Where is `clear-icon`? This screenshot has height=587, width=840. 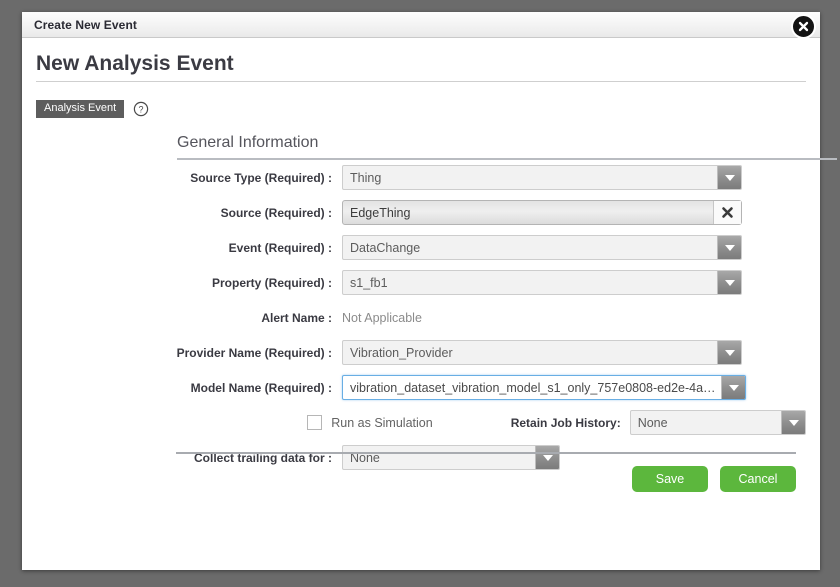
clear-icon is located at coordinates (727, 212).